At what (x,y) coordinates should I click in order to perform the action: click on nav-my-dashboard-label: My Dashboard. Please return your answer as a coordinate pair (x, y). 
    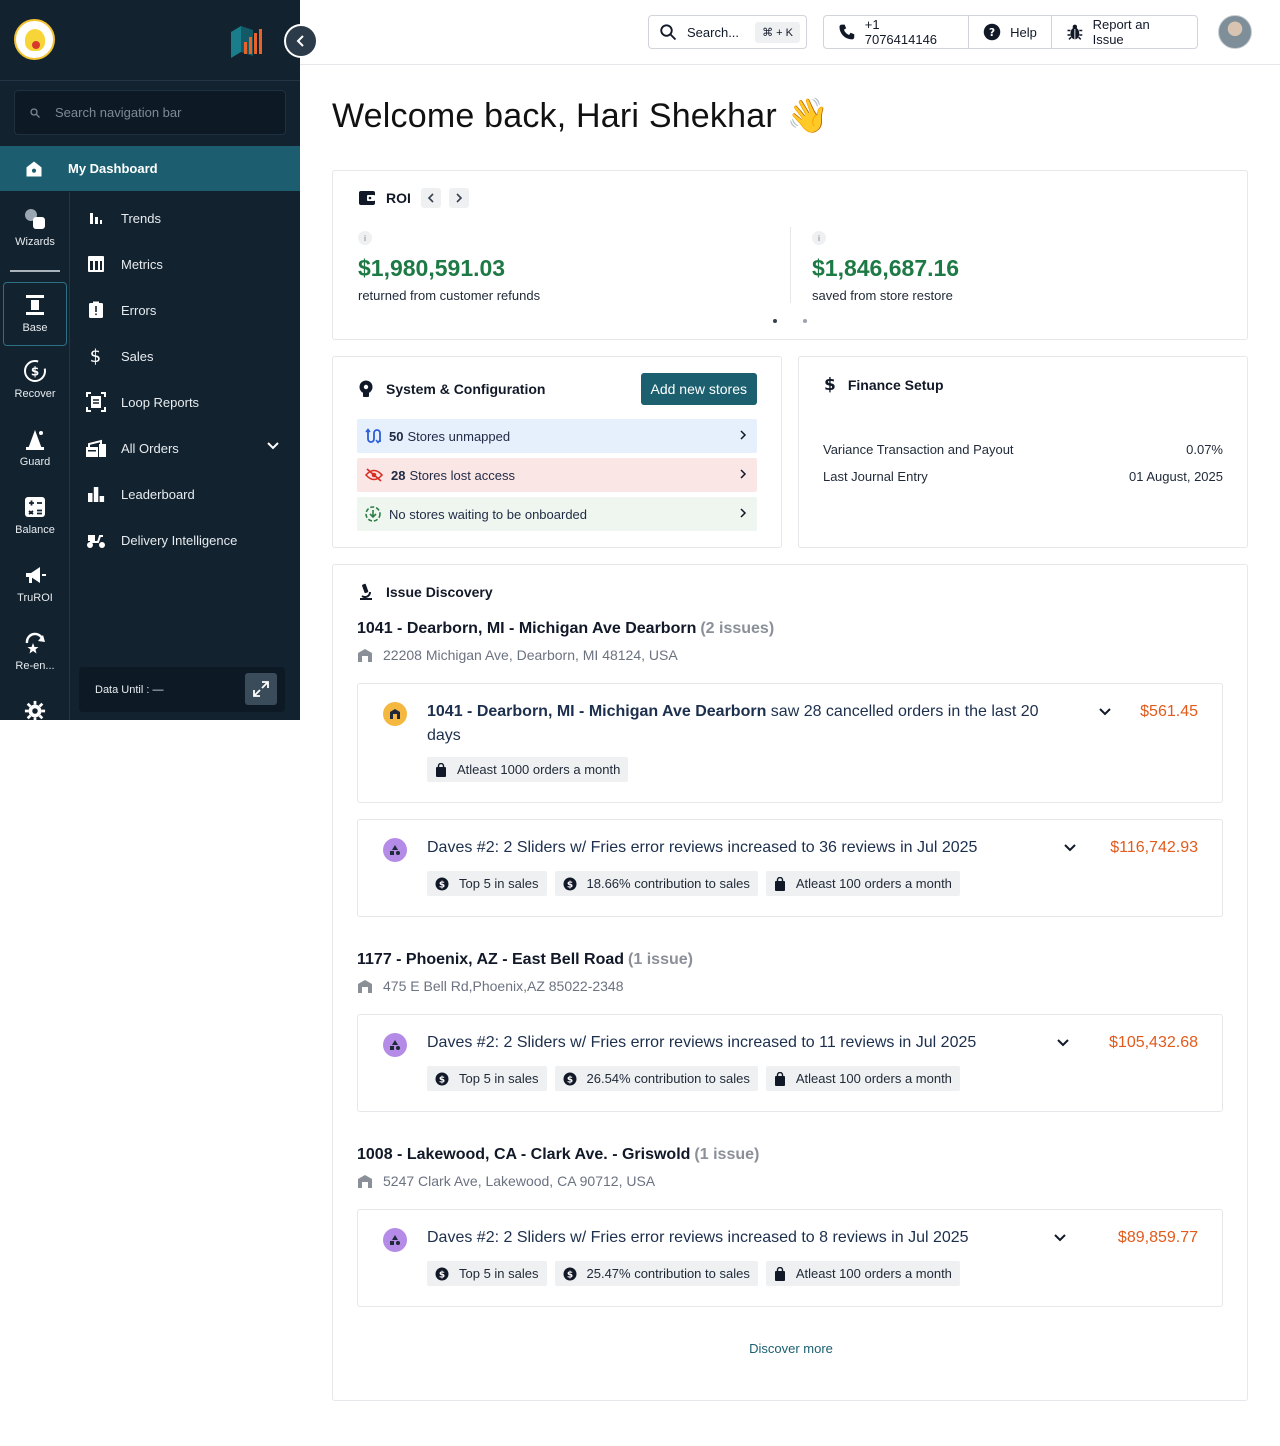
    Looking at the image, I should click on (113, 168).